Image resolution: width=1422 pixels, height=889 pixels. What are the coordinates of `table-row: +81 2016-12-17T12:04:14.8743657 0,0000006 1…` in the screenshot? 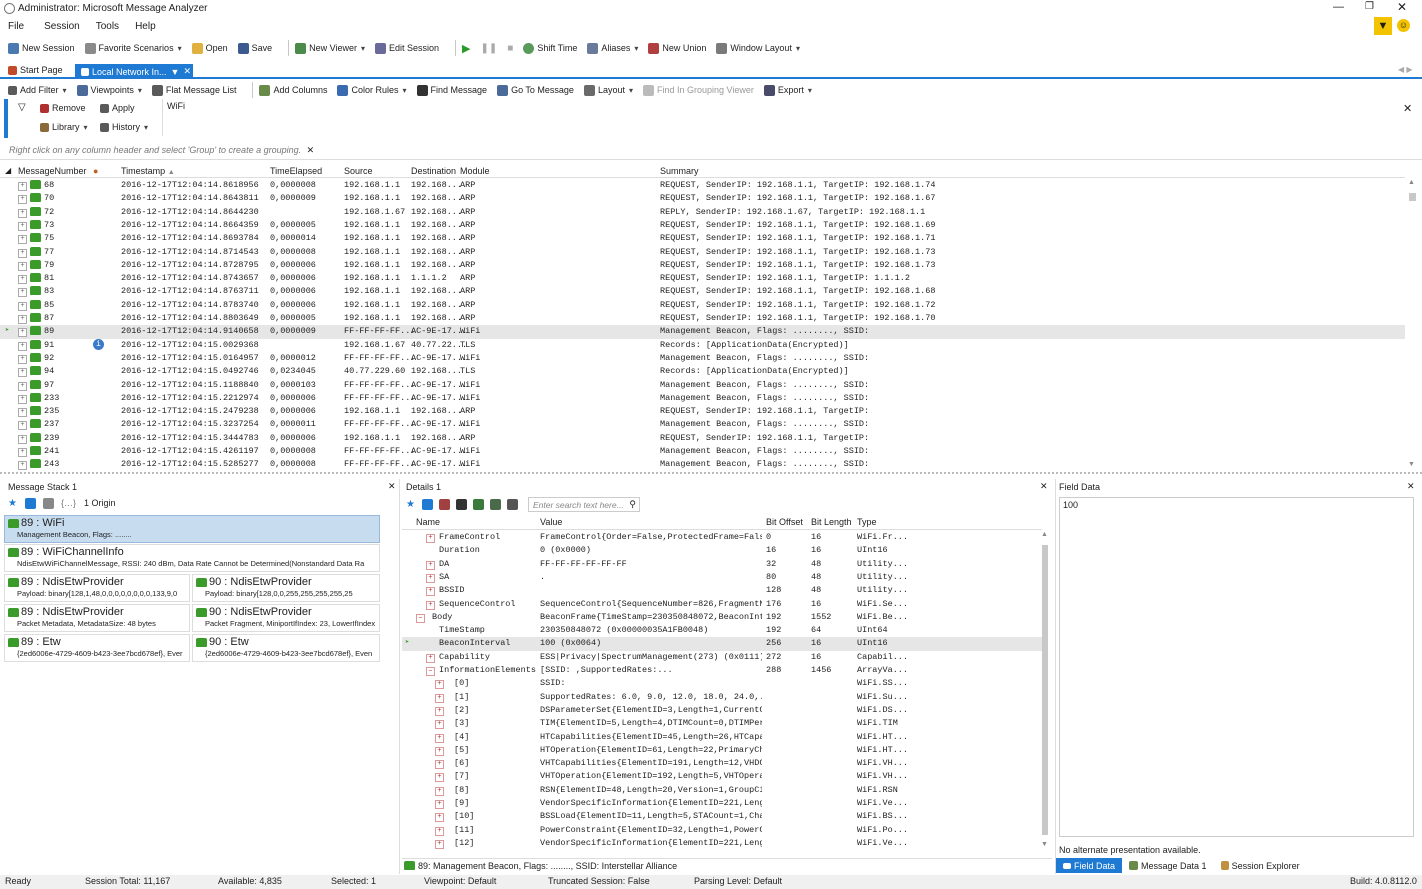 It's located at (702, 278).